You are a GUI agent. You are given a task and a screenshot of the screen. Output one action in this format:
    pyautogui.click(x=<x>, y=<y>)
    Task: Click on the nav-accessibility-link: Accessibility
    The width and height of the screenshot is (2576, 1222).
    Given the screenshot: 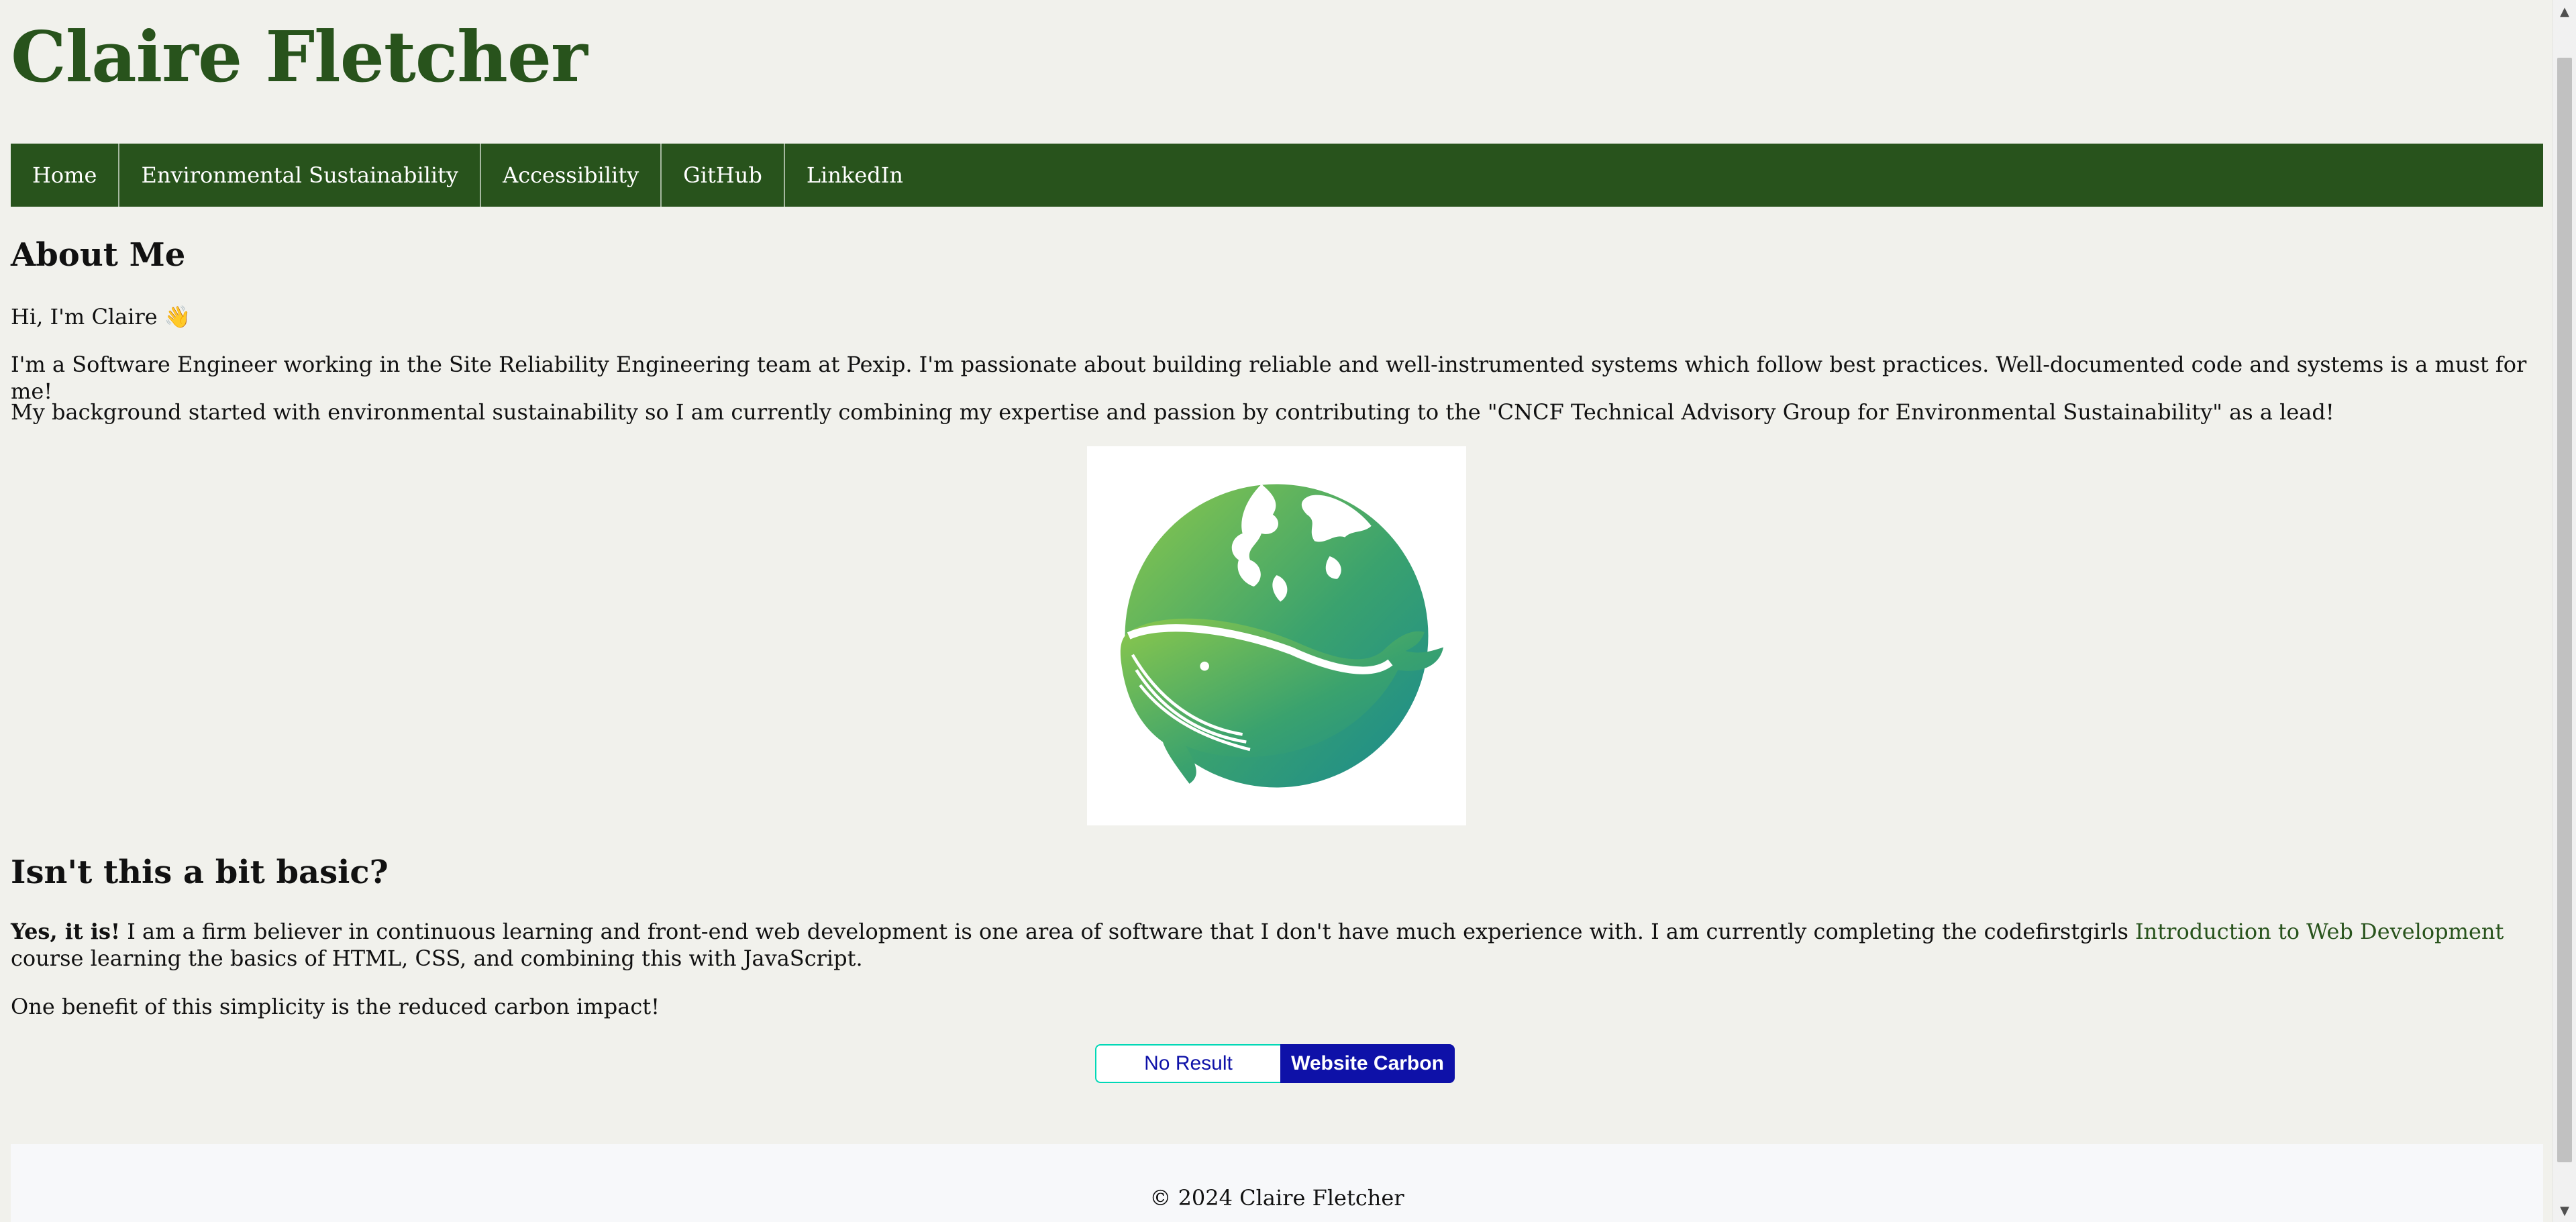 What is the action you would take?
    pyautogui.click(x=571, y=175)
    